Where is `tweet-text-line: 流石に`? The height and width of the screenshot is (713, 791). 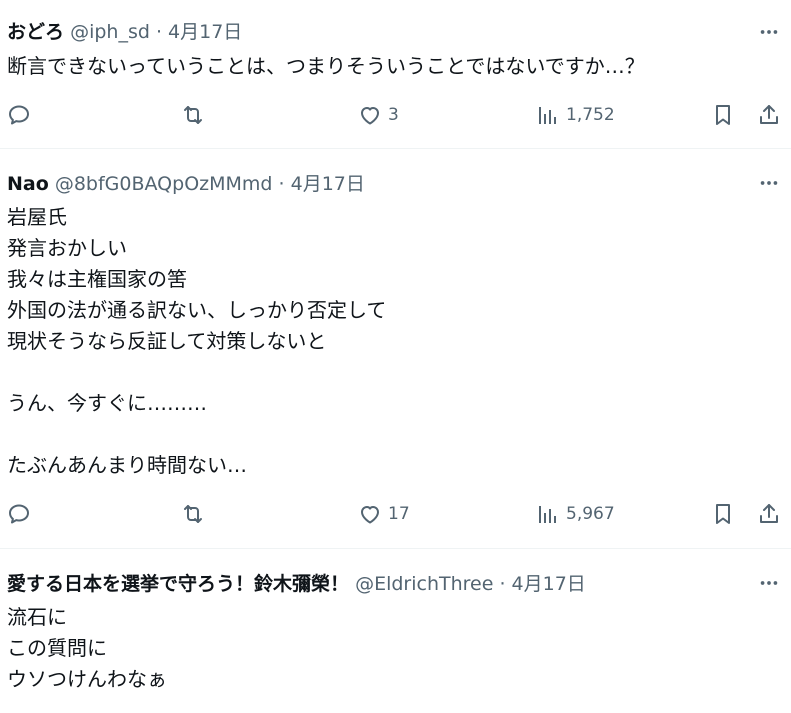
tweet-text-line: 流石に is located at coordinates (37, 617).